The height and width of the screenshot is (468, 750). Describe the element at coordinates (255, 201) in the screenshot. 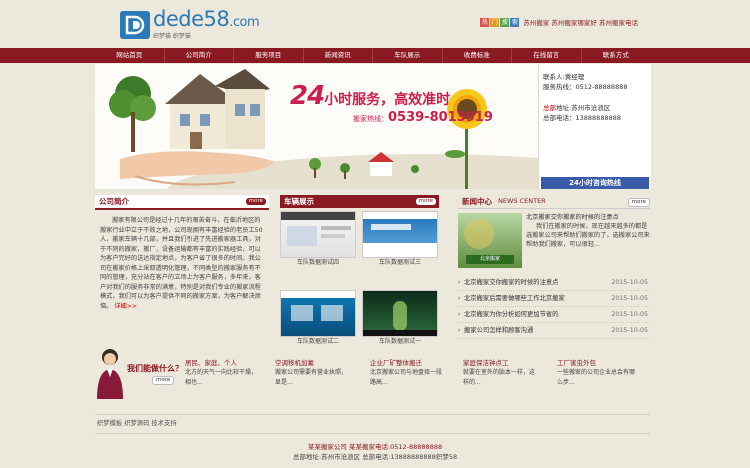

I see `about-more-button: more` at that location.